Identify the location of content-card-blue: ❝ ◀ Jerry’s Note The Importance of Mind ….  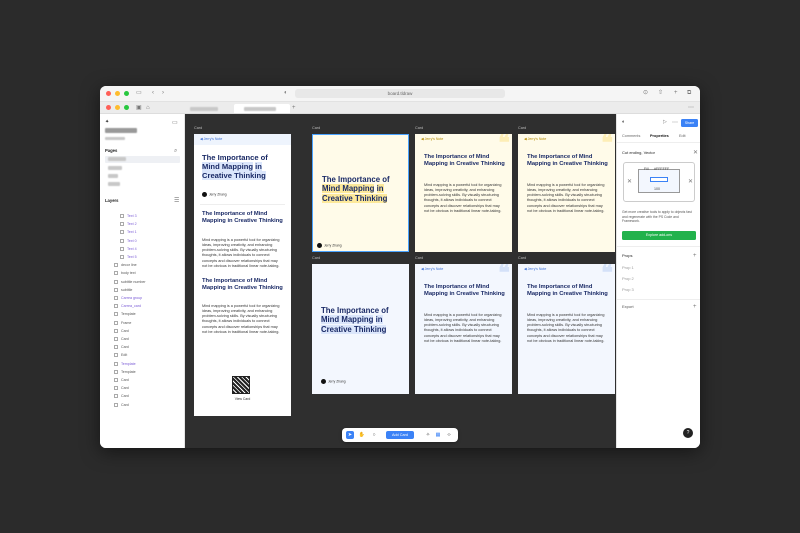
(463, 329).